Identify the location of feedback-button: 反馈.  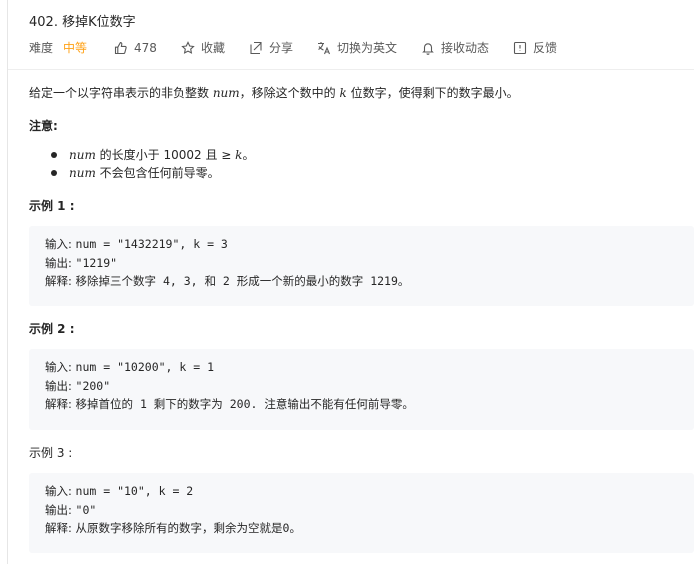
(535, 47).